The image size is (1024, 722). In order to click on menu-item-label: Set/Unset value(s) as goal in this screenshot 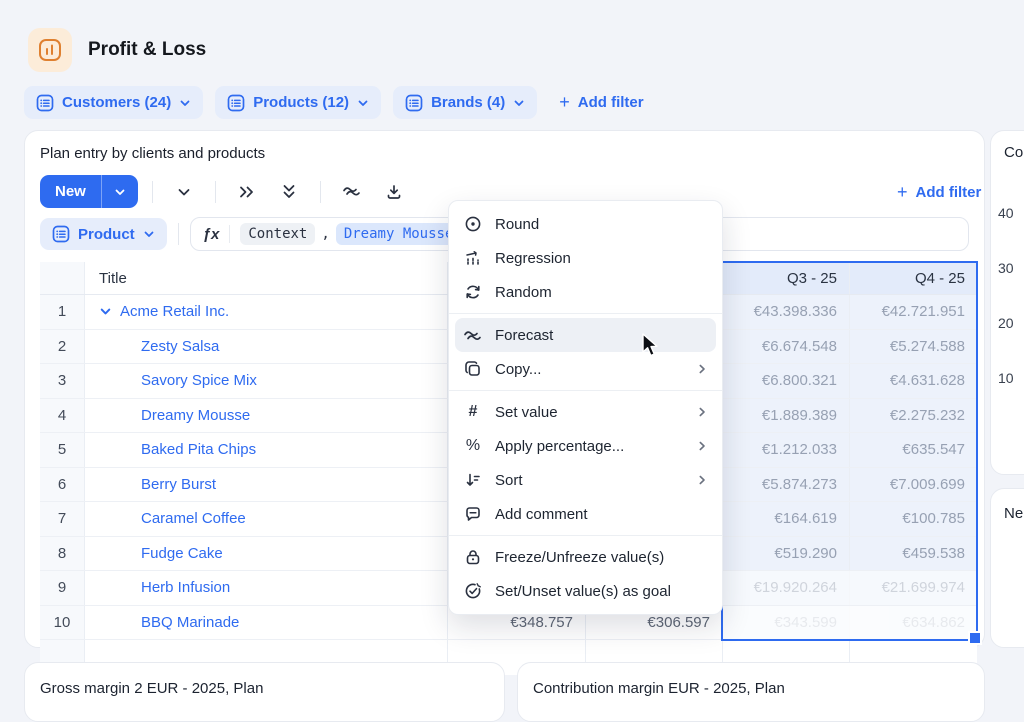, I will do `click(583, 591)`.